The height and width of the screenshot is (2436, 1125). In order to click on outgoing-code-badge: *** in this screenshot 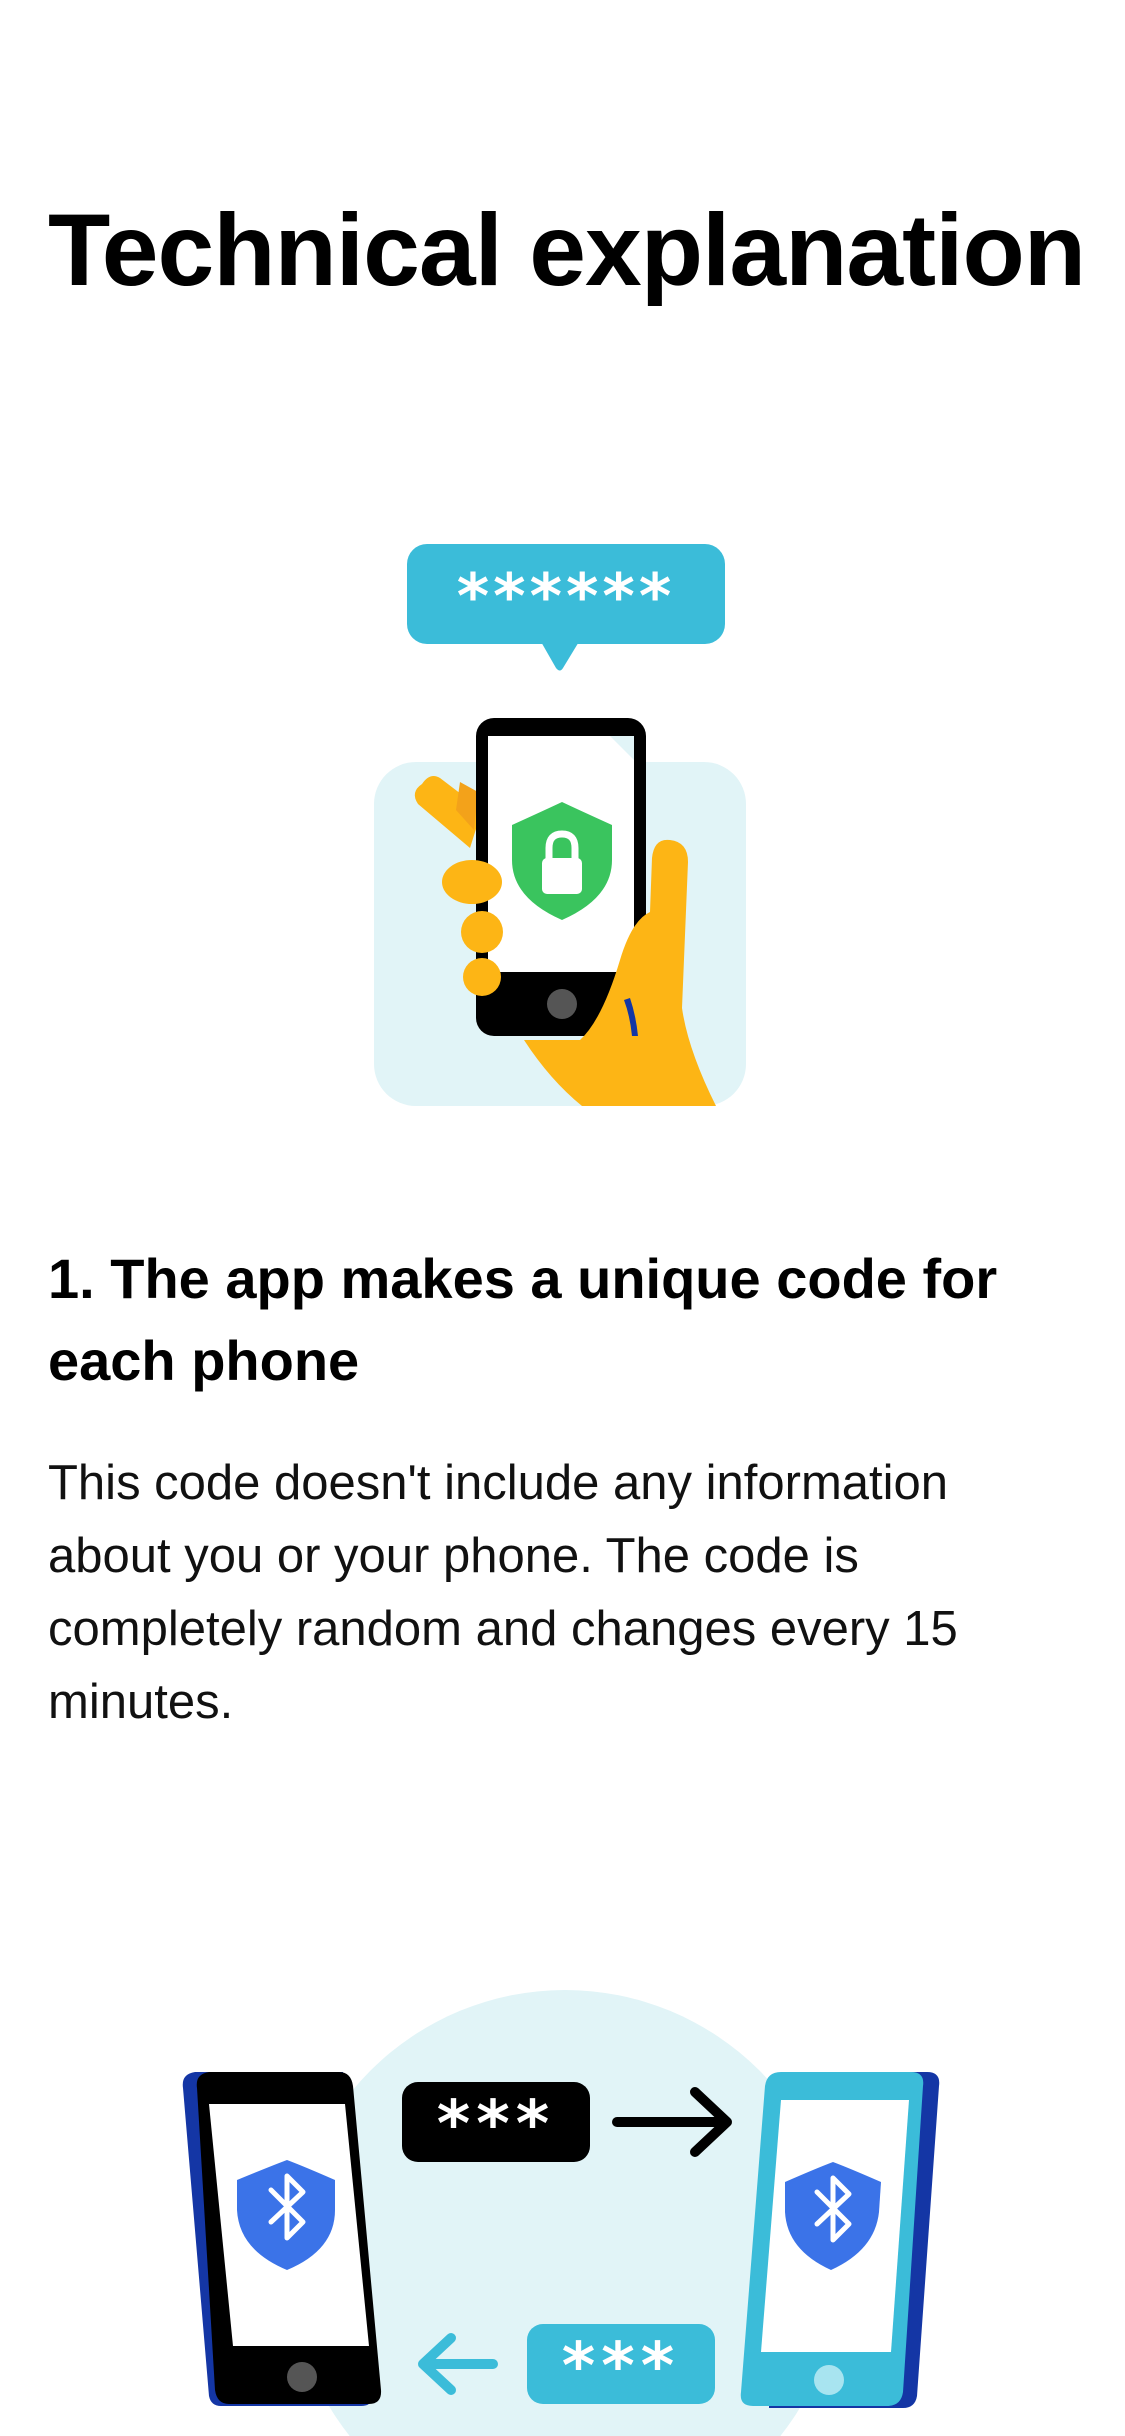, I will do `click(496, 2122)`.